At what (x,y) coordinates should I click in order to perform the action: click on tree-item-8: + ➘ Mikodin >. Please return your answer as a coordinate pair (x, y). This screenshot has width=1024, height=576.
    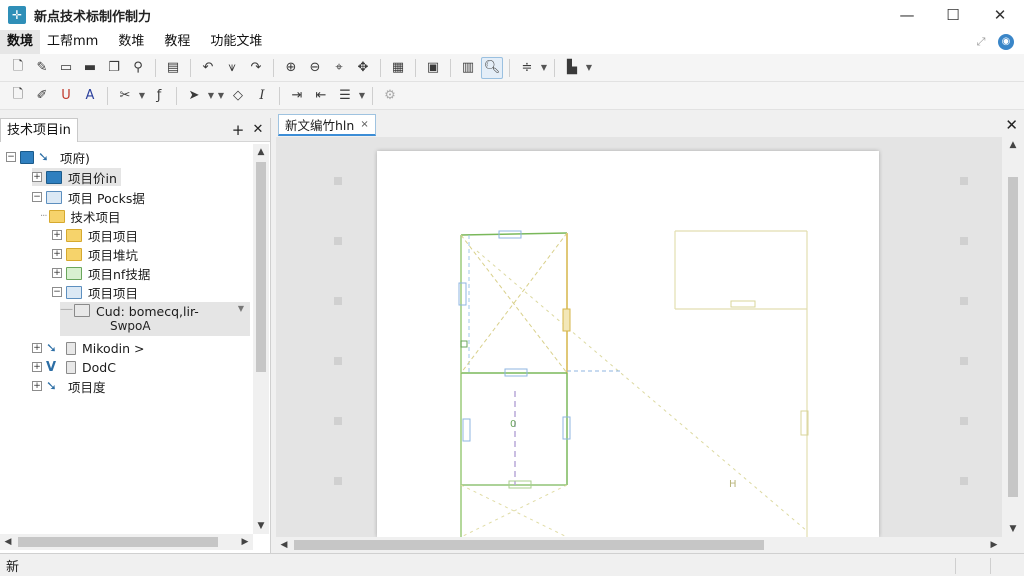
    Looking at the image, I should click on (89, 348).